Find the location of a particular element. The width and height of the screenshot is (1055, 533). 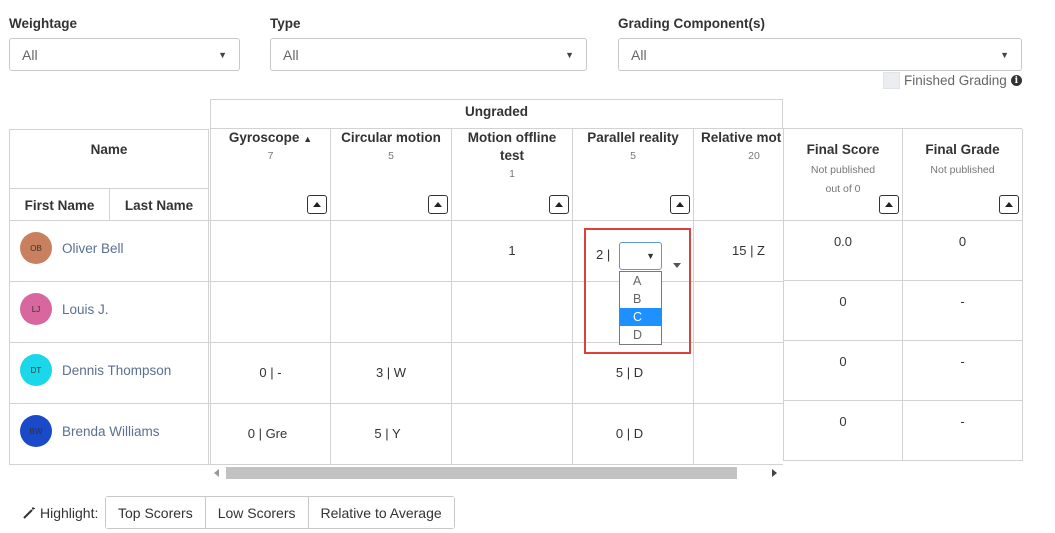

highlight-label: Highlight: is located at coordinates (60, 513).